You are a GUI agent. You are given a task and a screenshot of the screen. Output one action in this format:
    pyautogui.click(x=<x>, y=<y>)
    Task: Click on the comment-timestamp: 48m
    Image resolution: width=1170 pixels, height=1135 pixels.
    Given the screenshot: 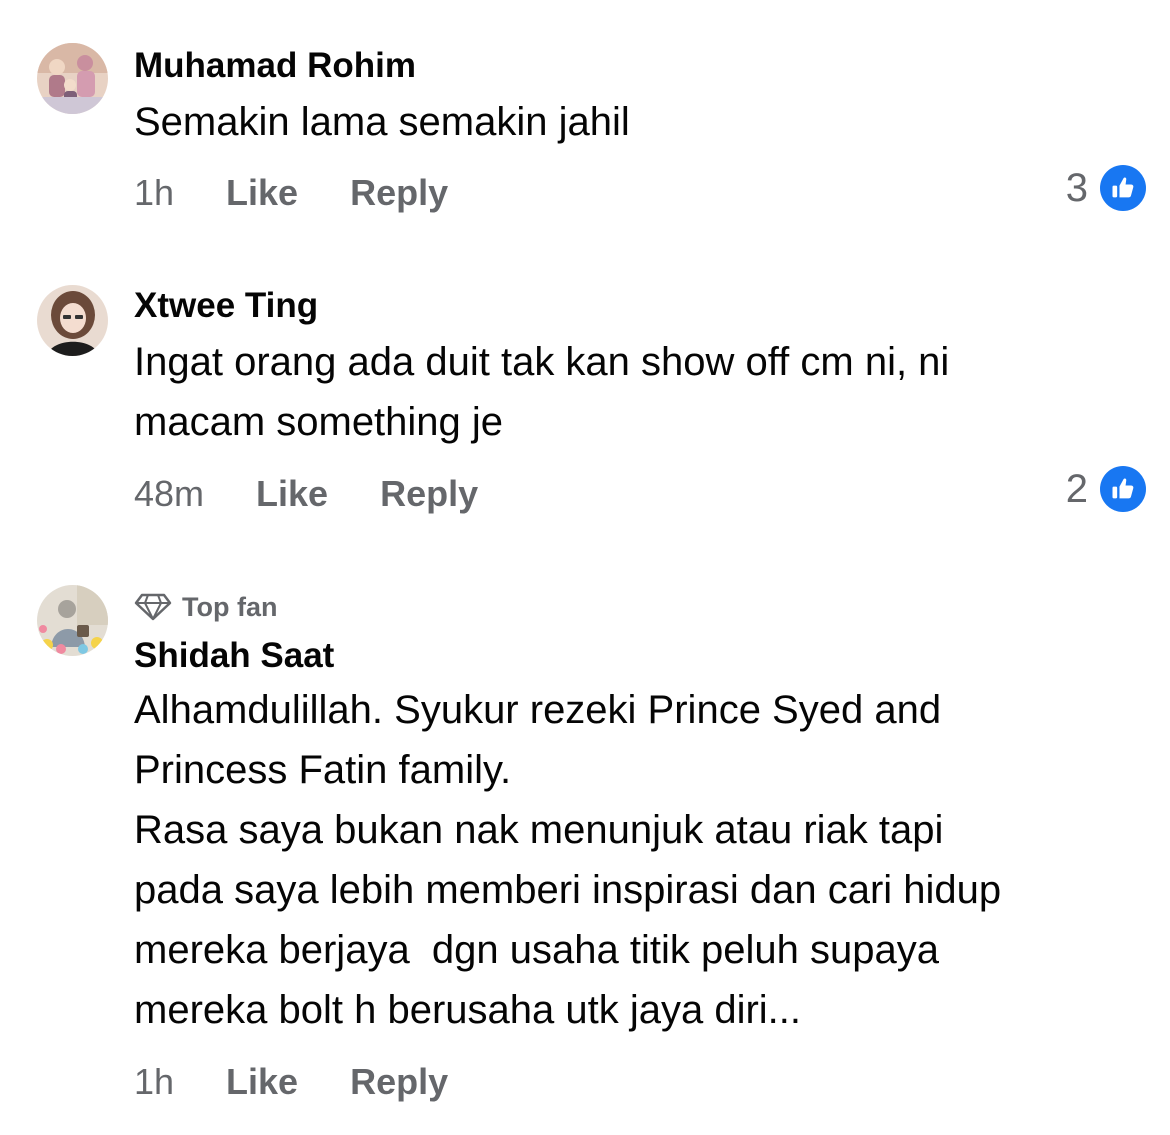 What is the action you would take?
    pyautogui.click(x=169, y=494)
    